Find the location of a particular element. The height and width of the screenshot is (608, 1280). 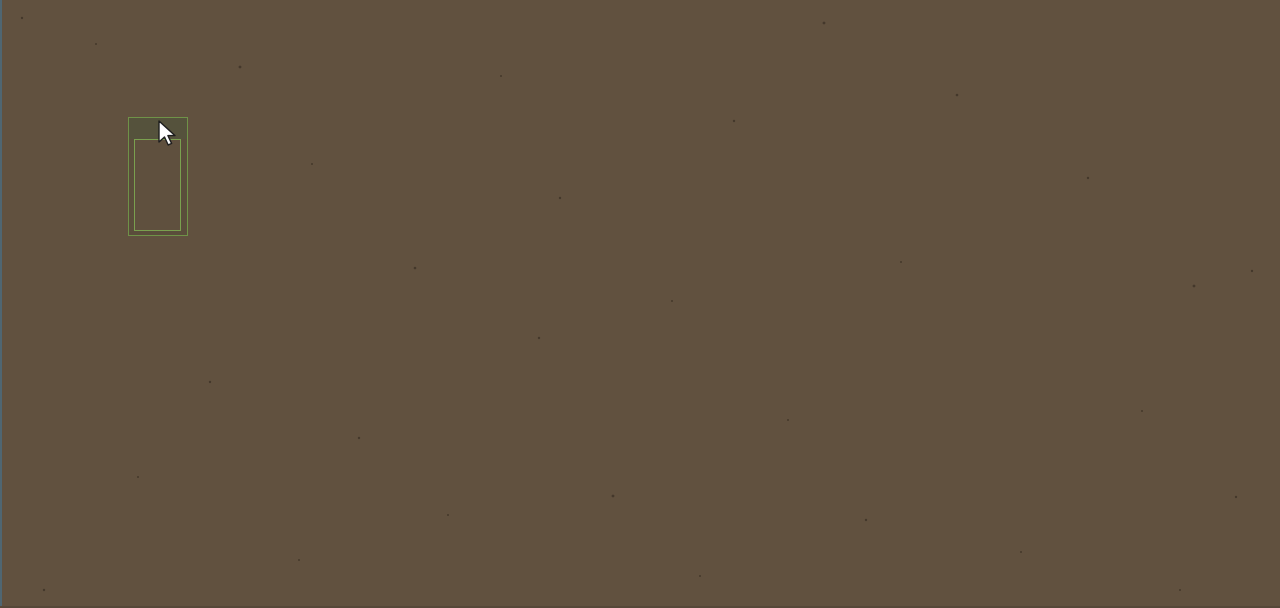

selection-frame-body is located at coordinates (157, 185).